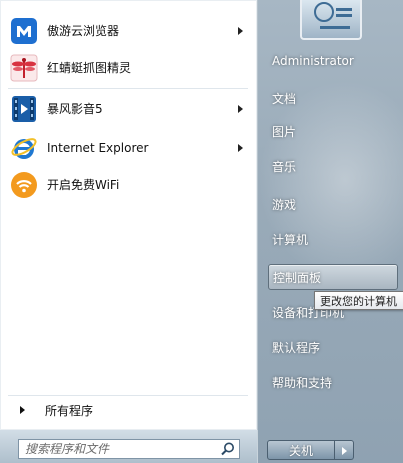 This screenshot has height=463, width=403. I want to click on maxthon-browser-icon, so click(24, 31).